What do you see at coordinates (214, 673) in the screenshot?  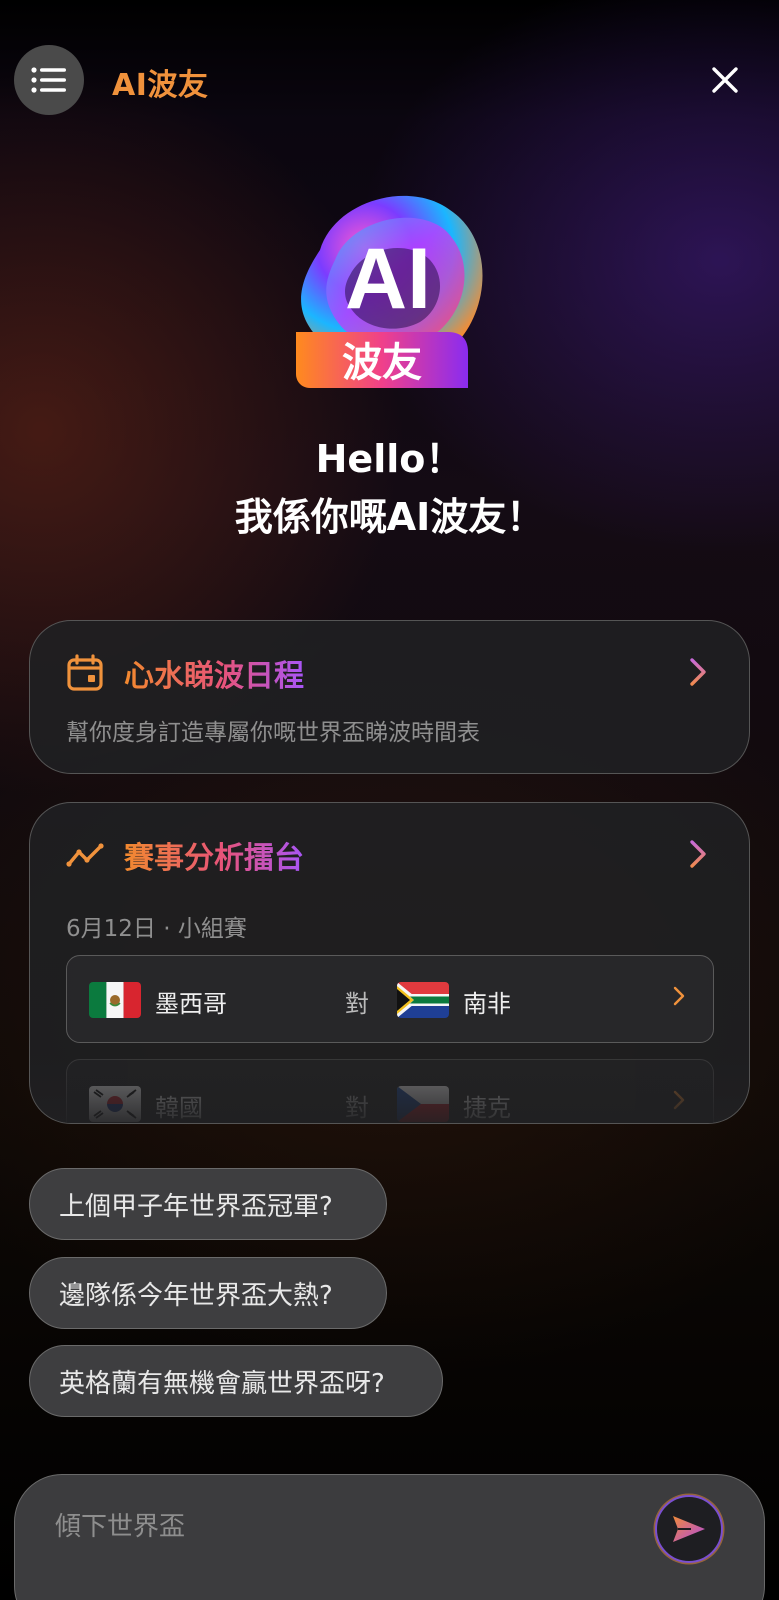 I see `schedule-card-title: 心水睇波日程` at bounding box center [214, 673].